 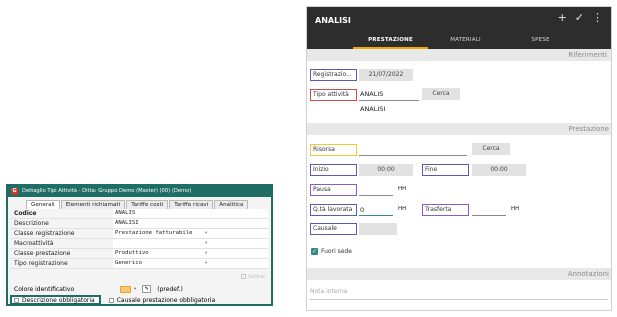 I want to click on tab-tariffe-costi: Tariffe costi, so click(x=147, y=204).